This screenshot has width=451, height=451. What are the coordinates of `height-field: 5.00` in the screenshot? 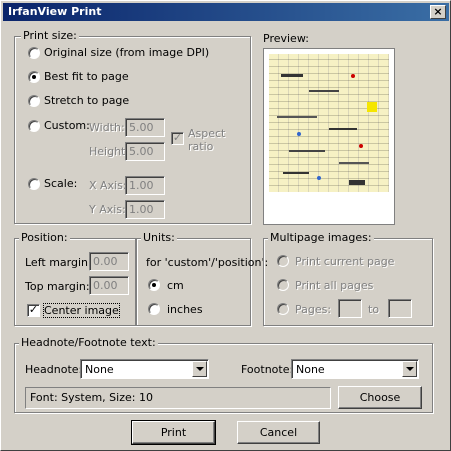 It's located at (145, 151).